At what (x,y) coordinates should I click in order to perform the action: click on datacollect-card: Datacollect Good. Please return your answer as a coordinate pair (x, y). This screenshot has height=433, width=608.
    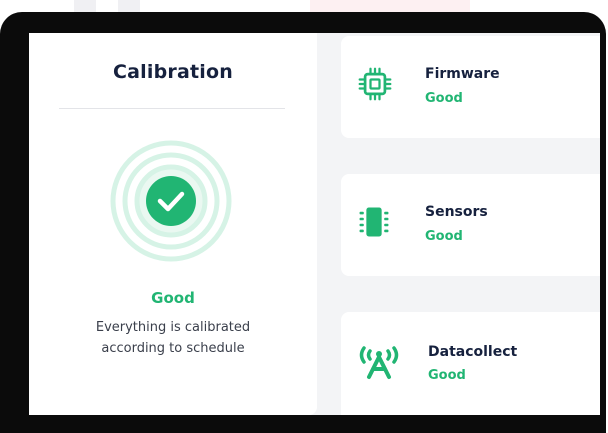
    Looking at the image, I should click on (470, 363).